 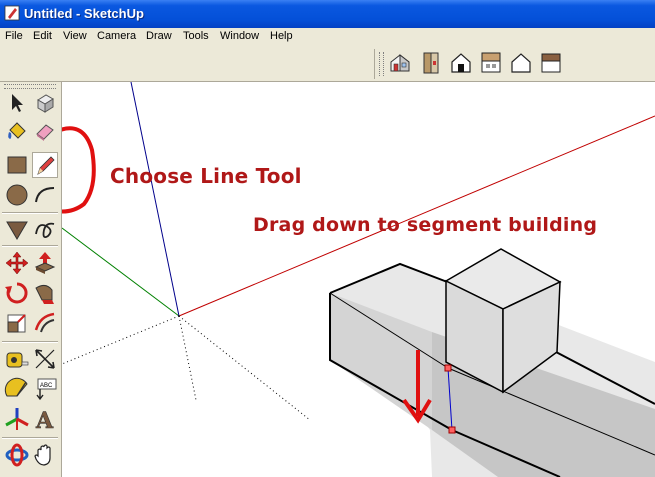 I want to click on menu-view: View, so click(x=75, y=36).